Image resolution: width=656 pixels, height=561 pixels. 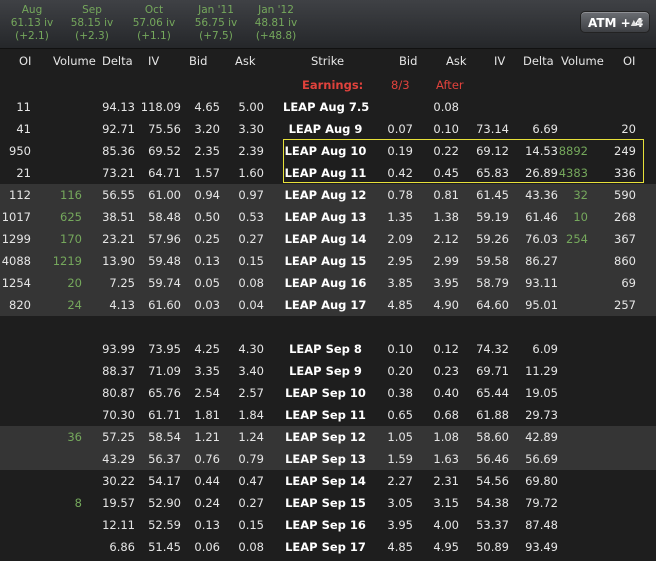 I want to click on call-delta-cell: 56.55, so click(x=118, y=195).